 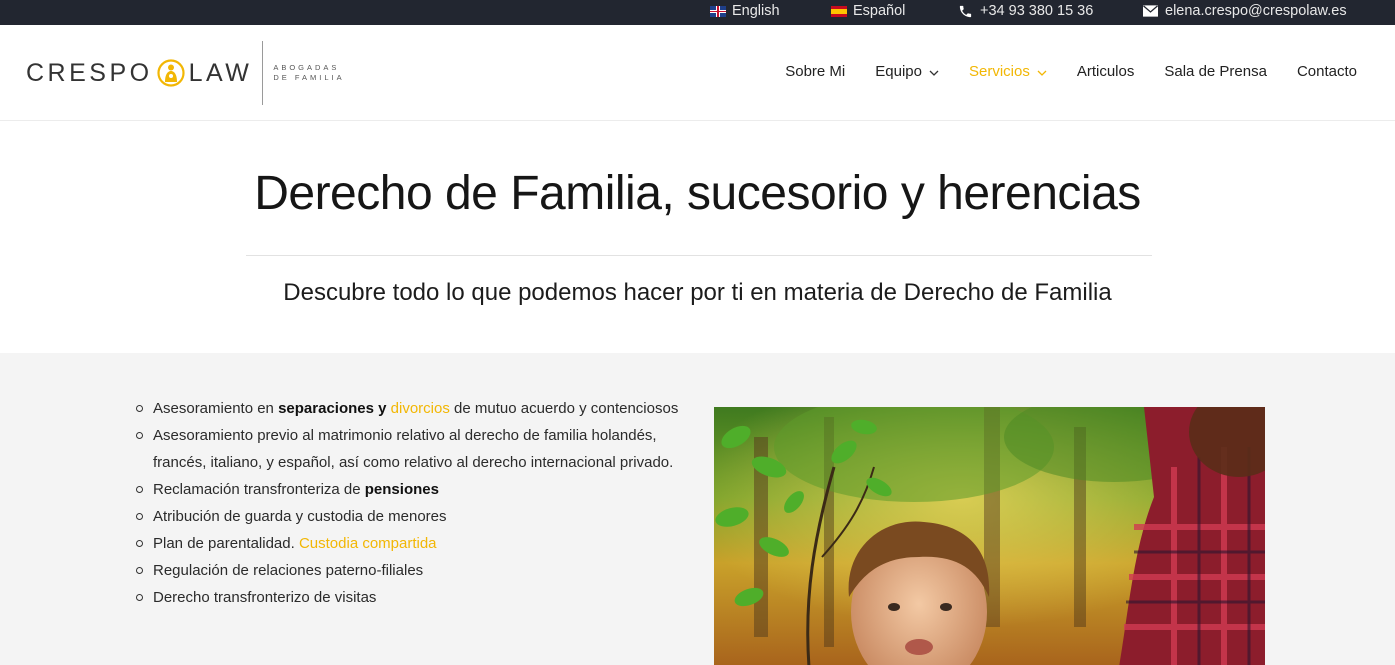 I want to click on logo-word-left: CRESPO, so click(x=89, y=72).